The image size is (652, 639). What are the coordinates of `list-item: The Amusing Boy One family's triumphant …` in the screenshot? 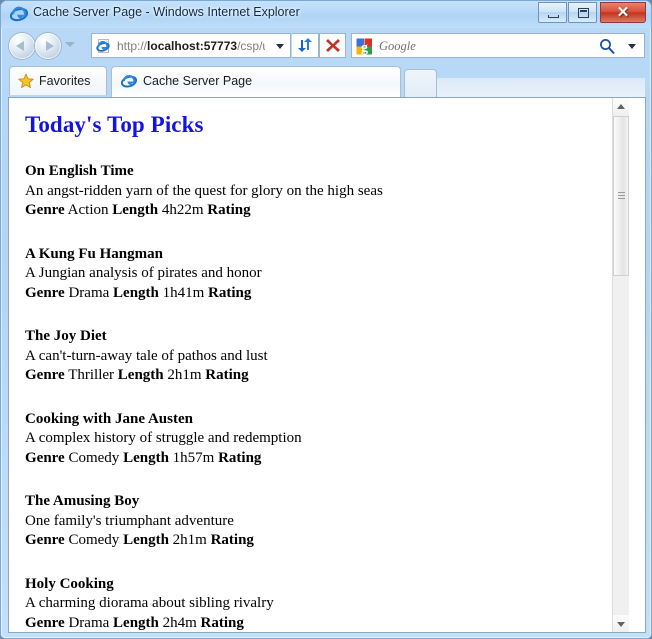 It's located at (320, 521).